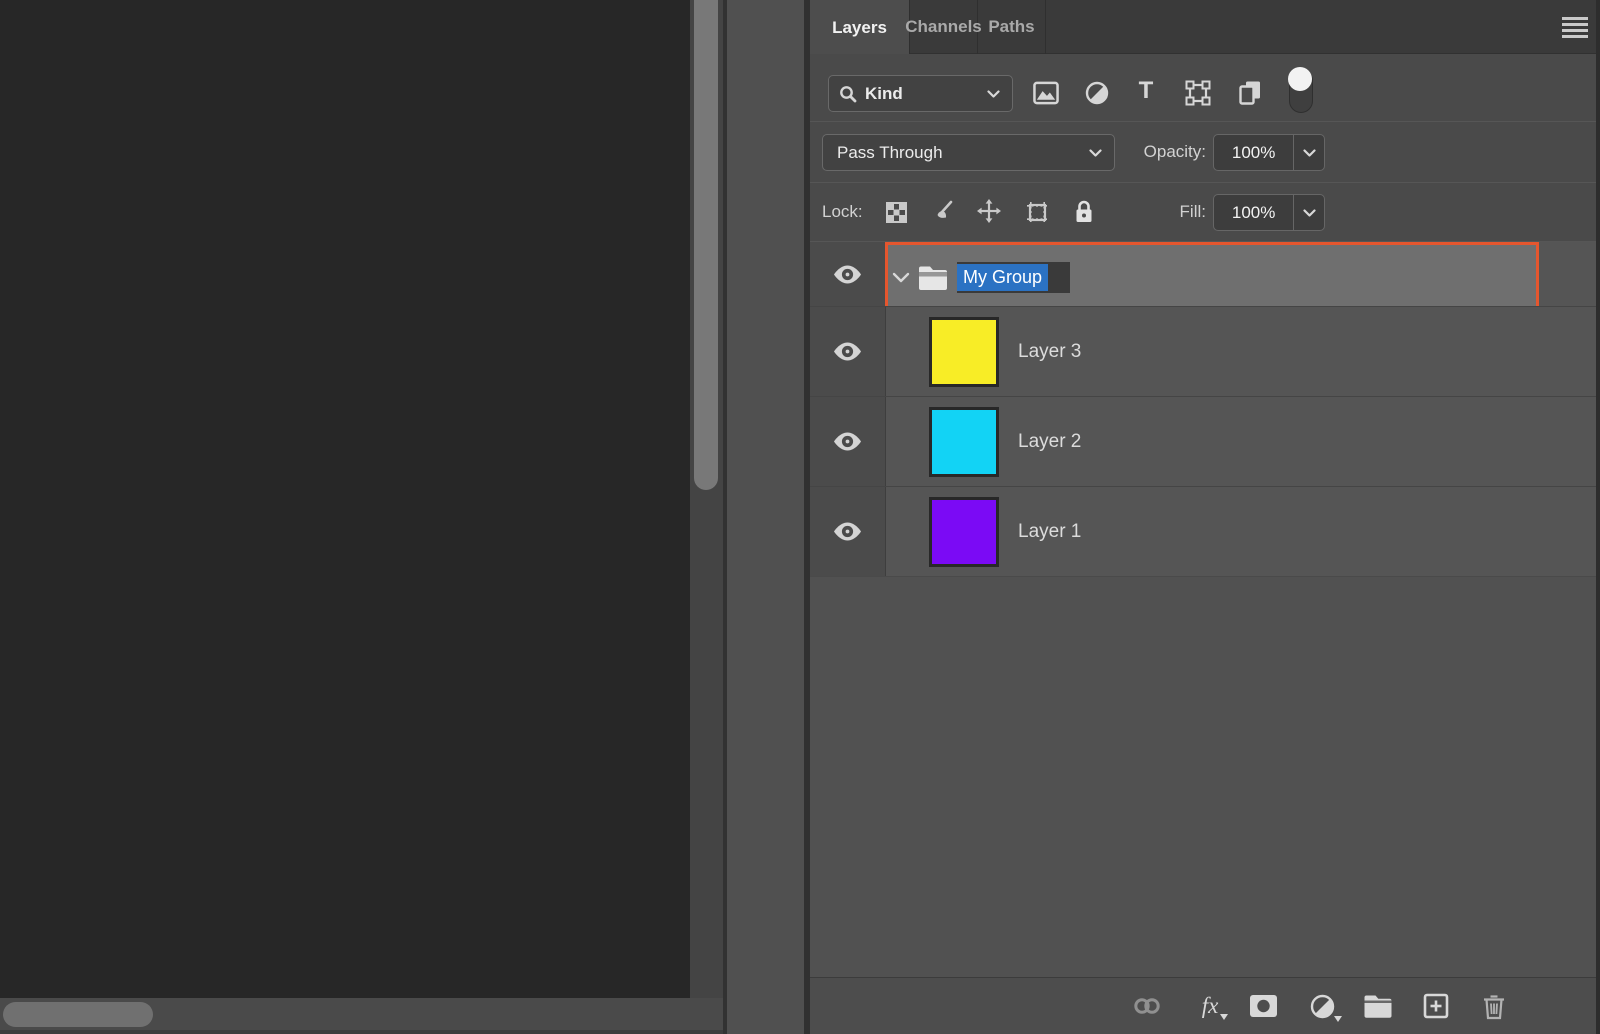 The image size is (1600, 1034). I want to click on opacity-dropdown-button, so click(1308, 152).